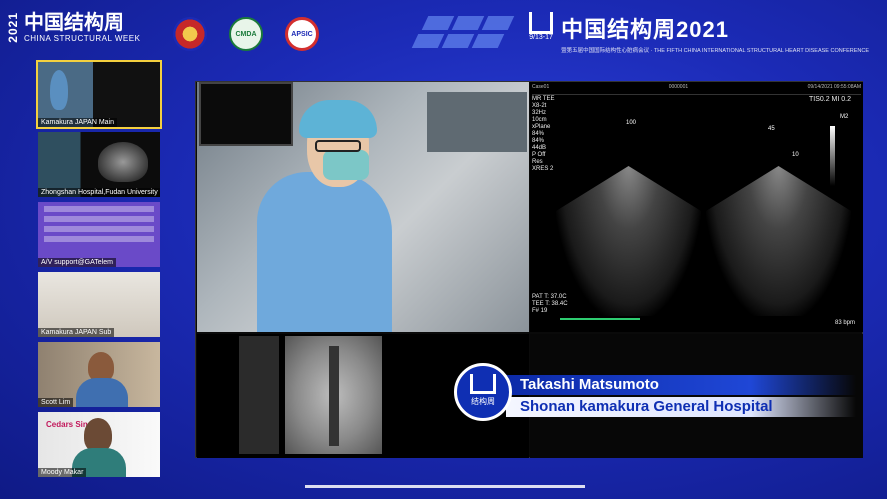 The image size is (887, 499). What do you see at coordinates (99, 234) in the screenshot?
I see `participant-tile-av-support: A/V support@GATelem` at bounding box center [99, 234].